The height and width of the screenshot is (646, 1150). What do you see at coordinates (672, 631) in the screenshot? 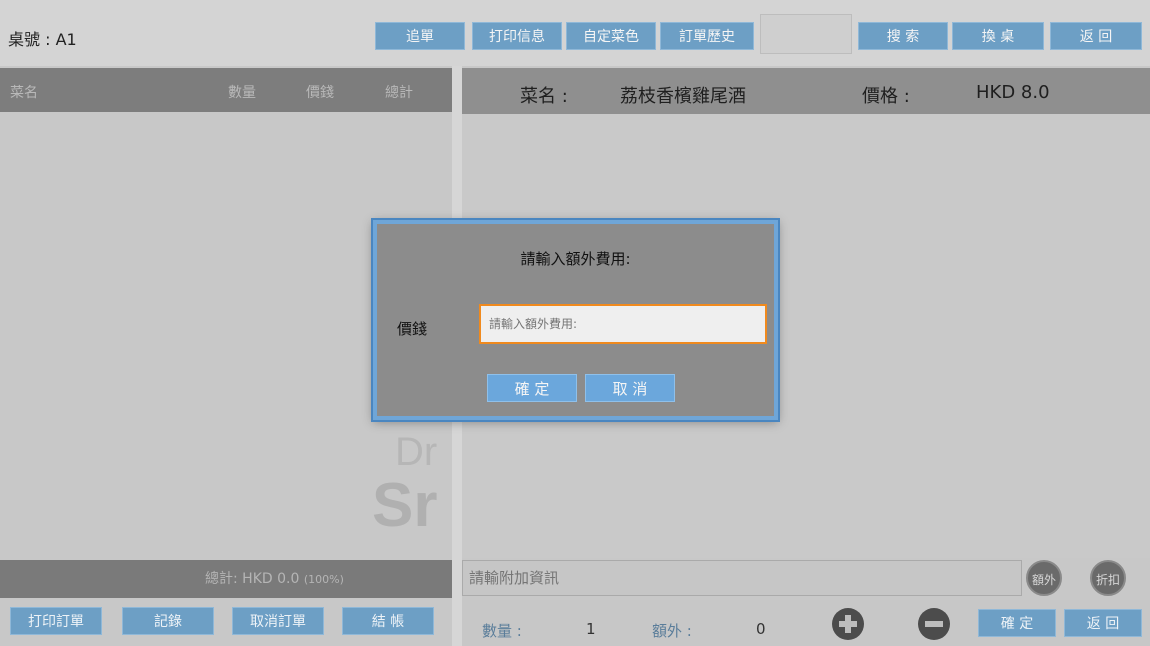
I see `extra-label: 額外 :` at bounding box center [672, 631].